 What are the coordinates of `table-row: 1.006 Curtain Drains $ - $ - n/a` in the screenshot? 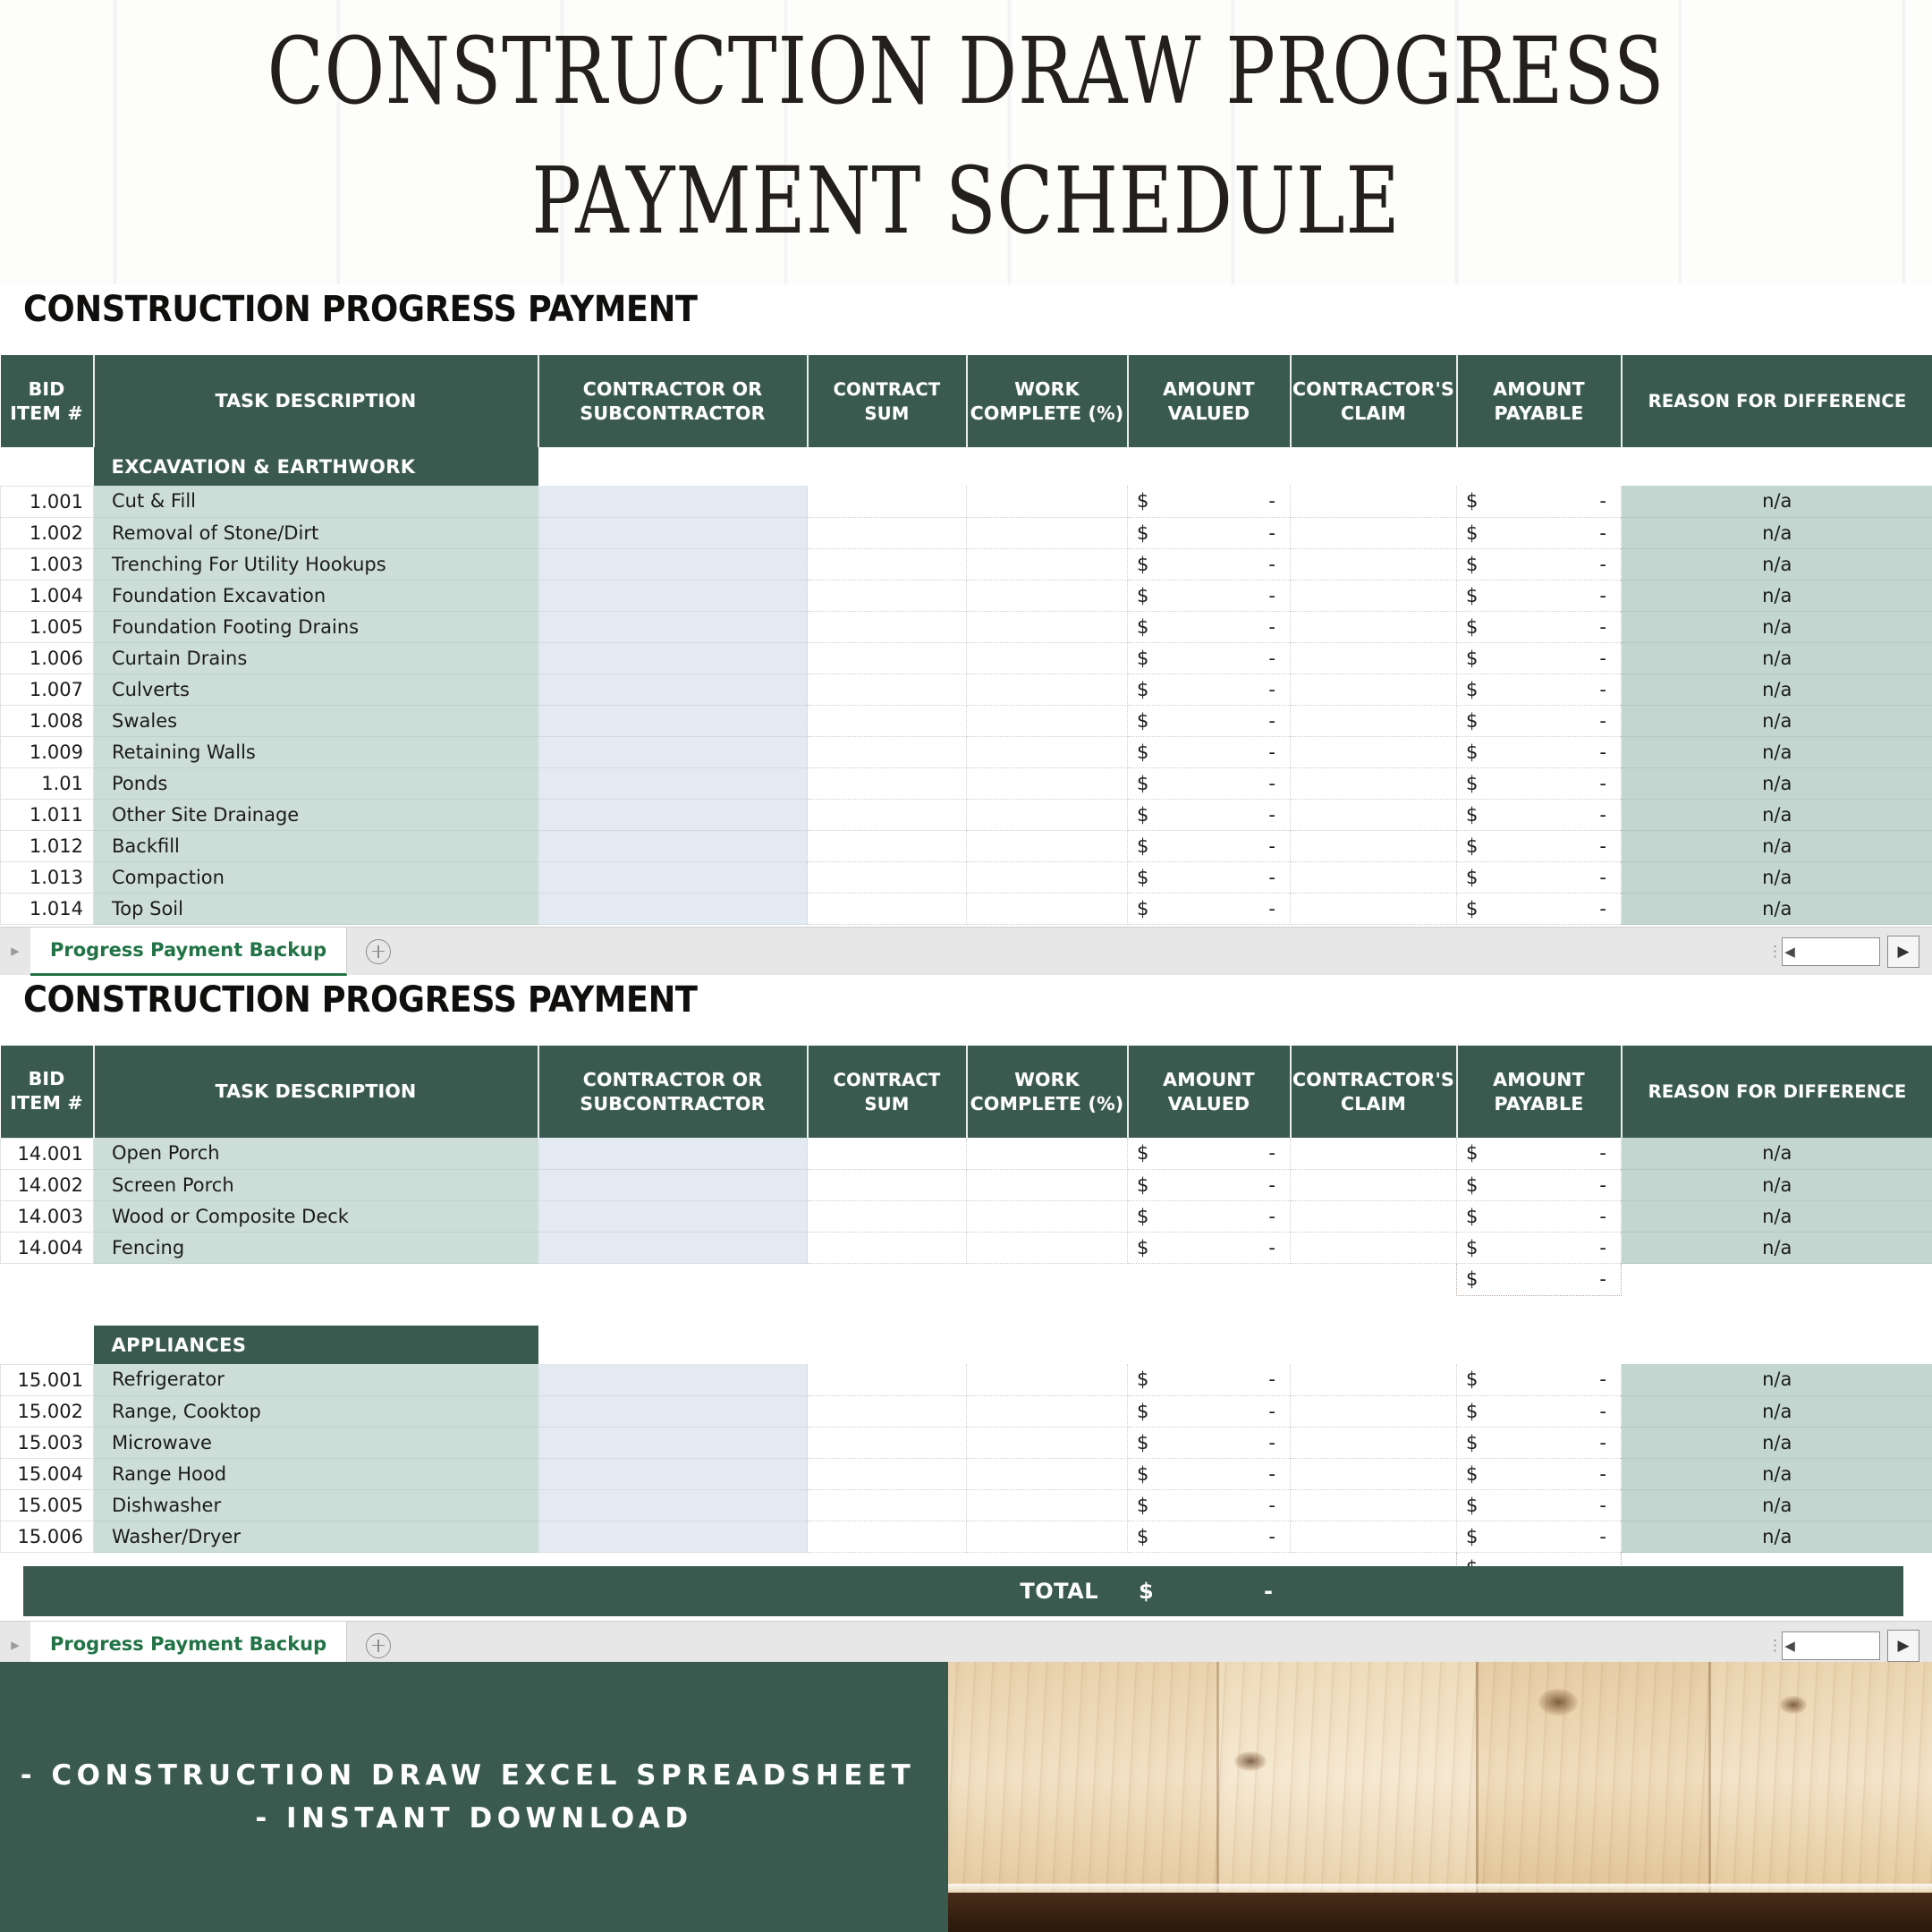 It's located at (966, 657).